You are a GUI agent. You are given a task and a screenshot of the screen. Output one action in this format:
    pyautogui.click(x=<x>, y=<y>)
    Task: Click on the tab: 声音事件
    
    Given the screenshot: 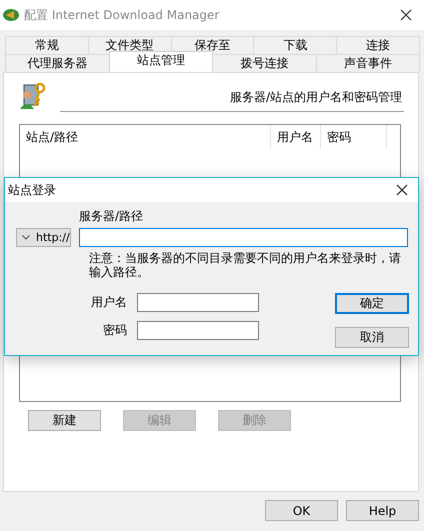 What is the action you would take?
    pyautogui.click(x=368, y=63)
    